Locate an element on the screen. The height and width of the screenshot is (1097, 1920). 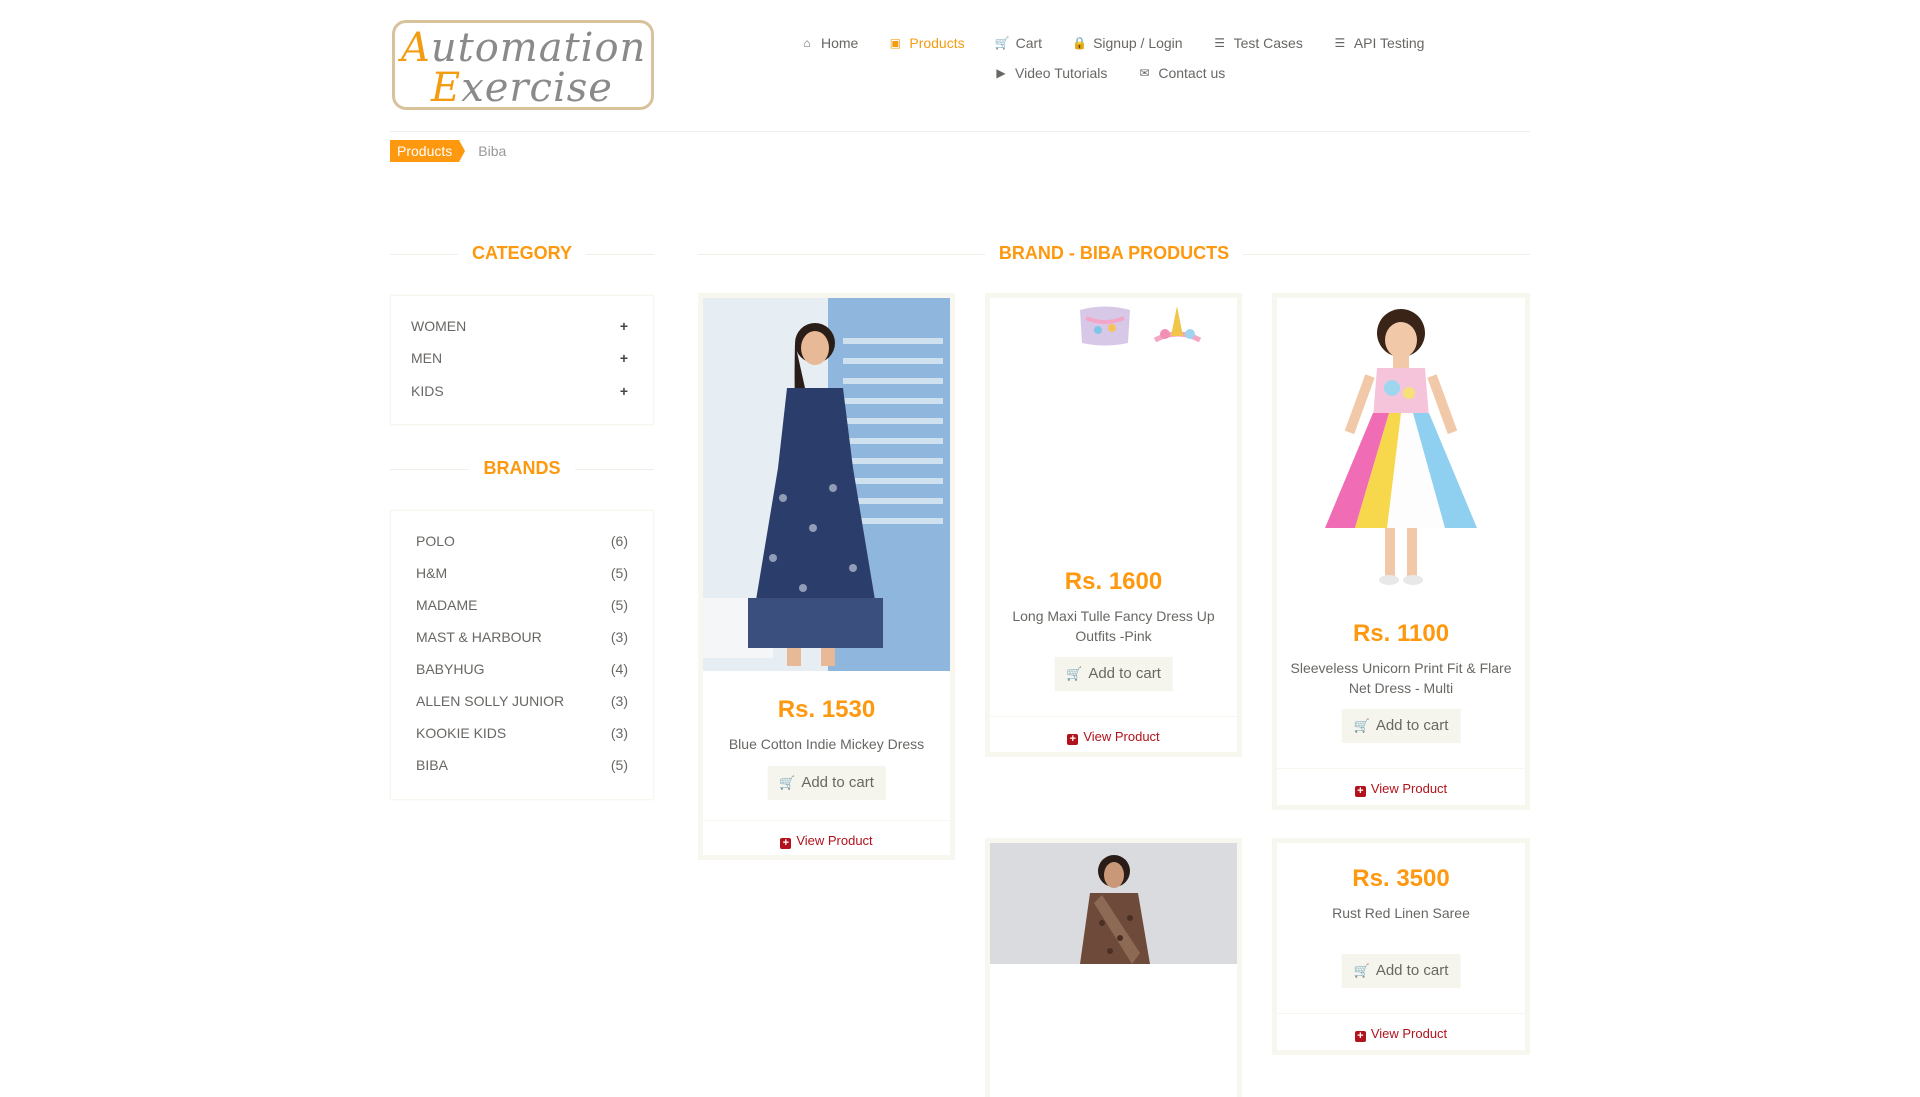
category-women: Women + is located at coordinates (519, 326).